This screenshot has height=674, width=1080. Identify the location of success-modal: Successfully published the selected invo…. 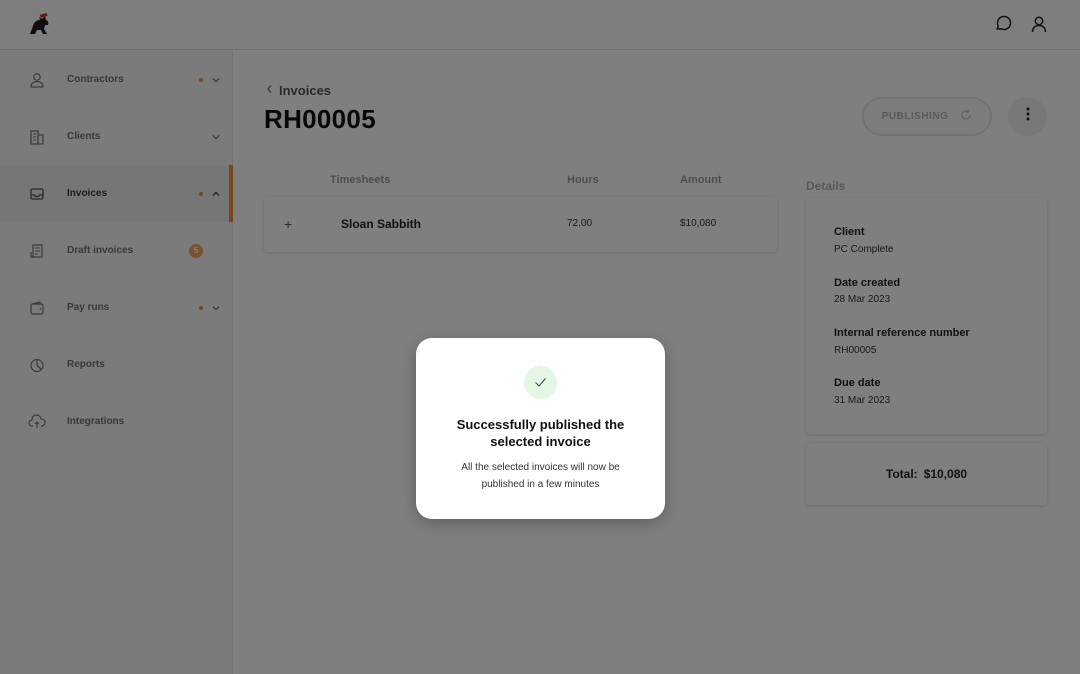
(540, 428).